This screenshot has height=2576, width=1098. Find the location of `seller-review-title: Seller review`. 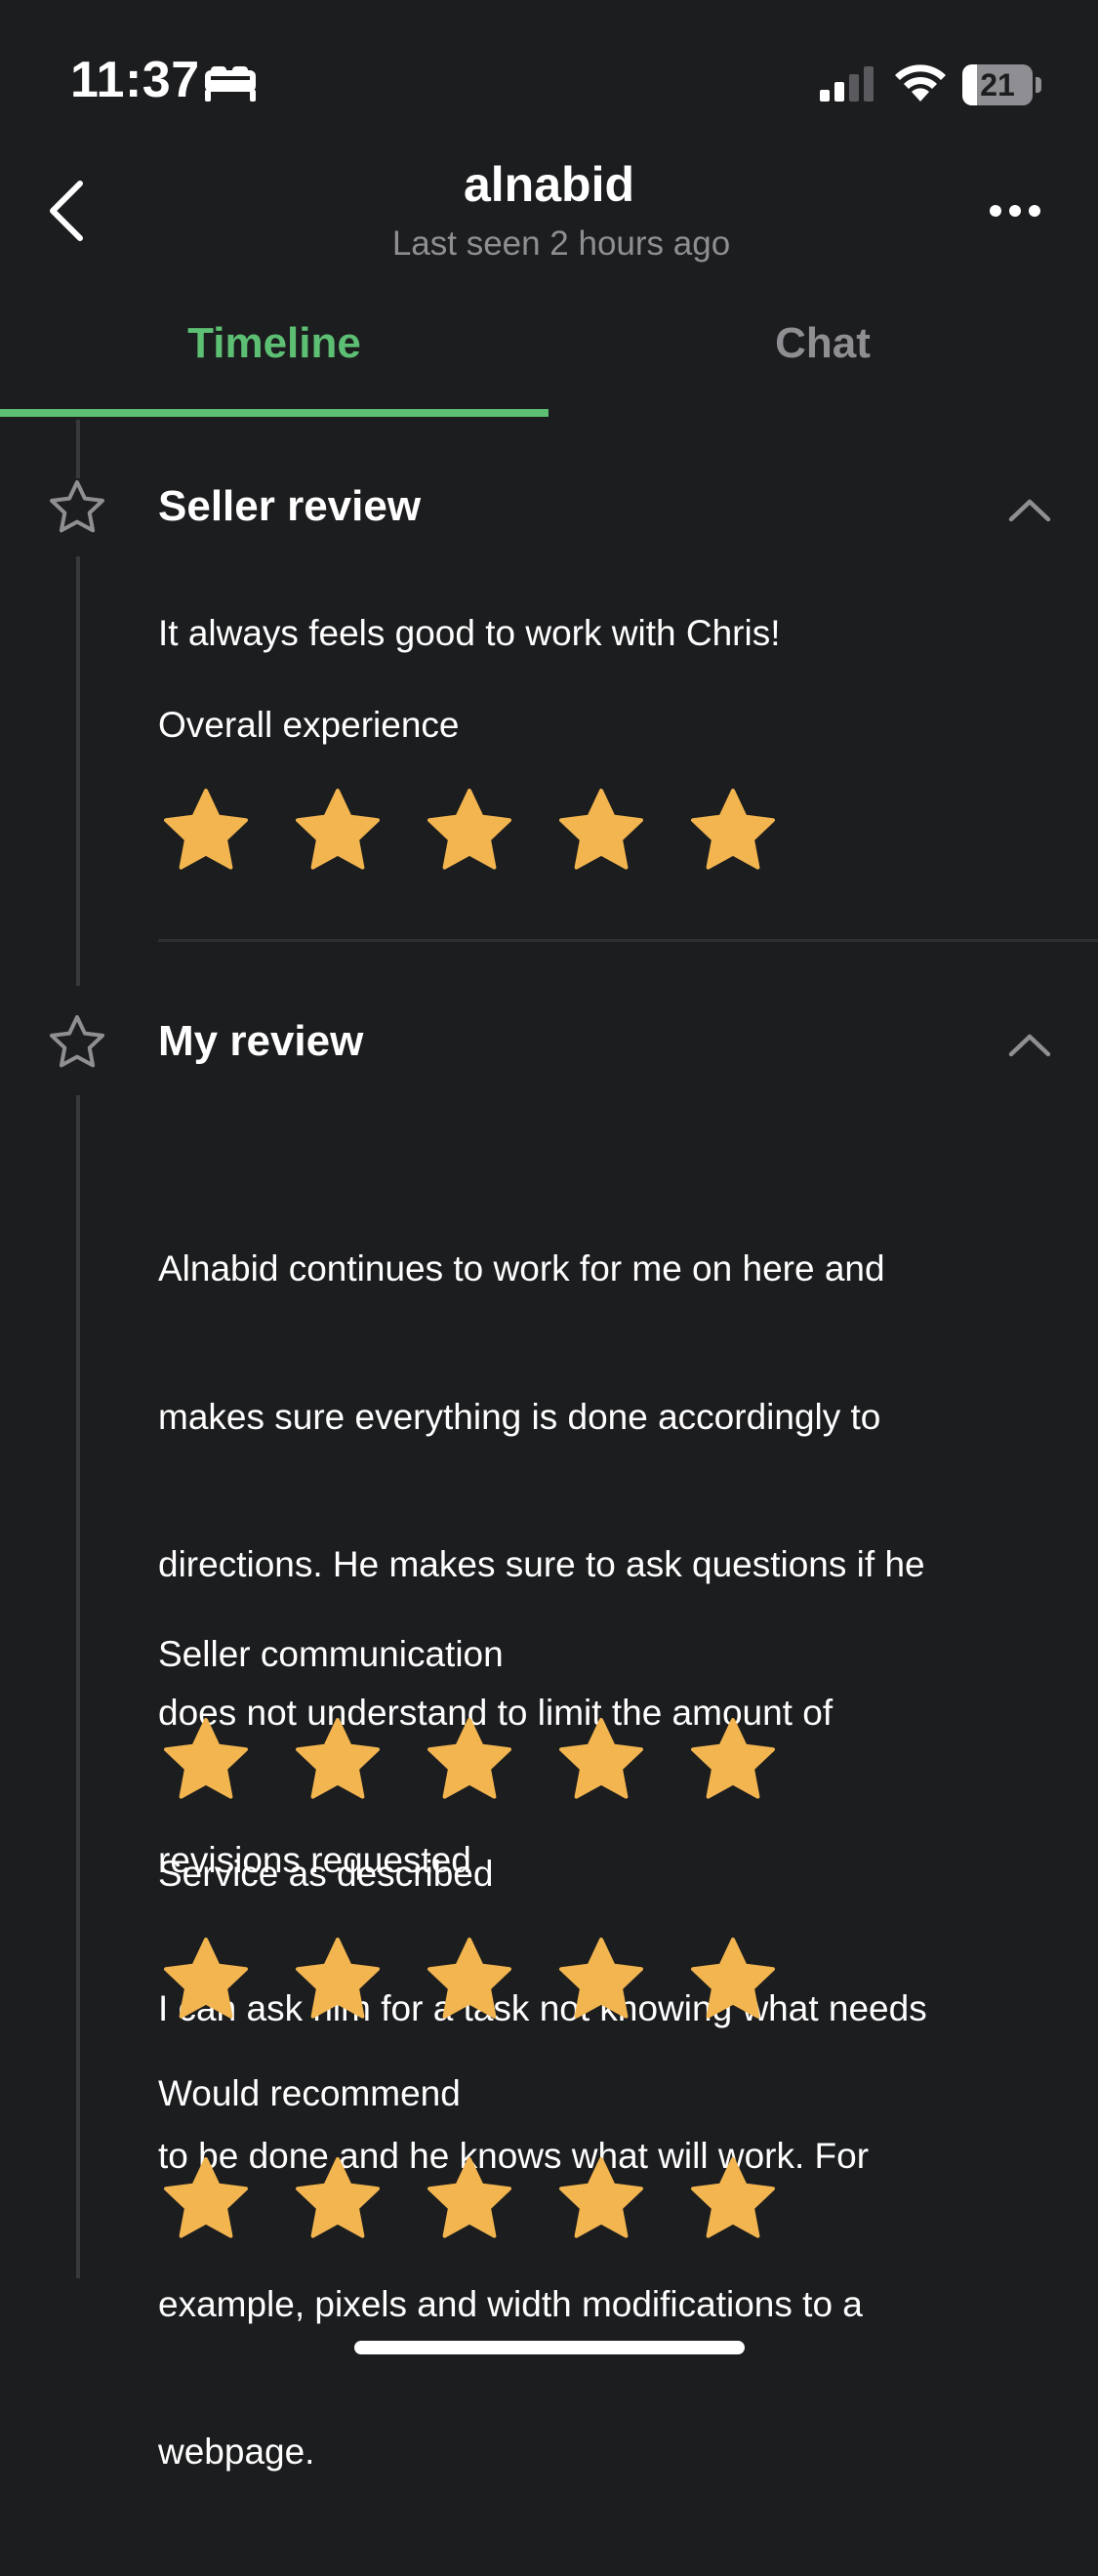

seller-review-title: Seller review is located at coordinates (290, 506).